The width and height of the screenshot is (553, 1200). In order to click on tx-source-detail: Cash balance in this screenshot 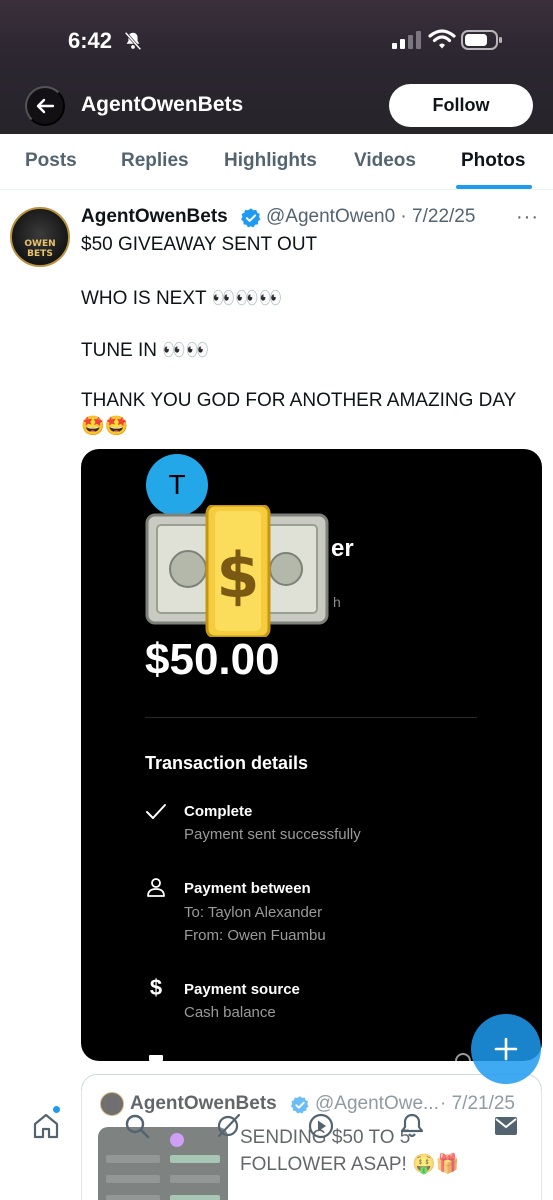, I will do `click(230, 1012)`.